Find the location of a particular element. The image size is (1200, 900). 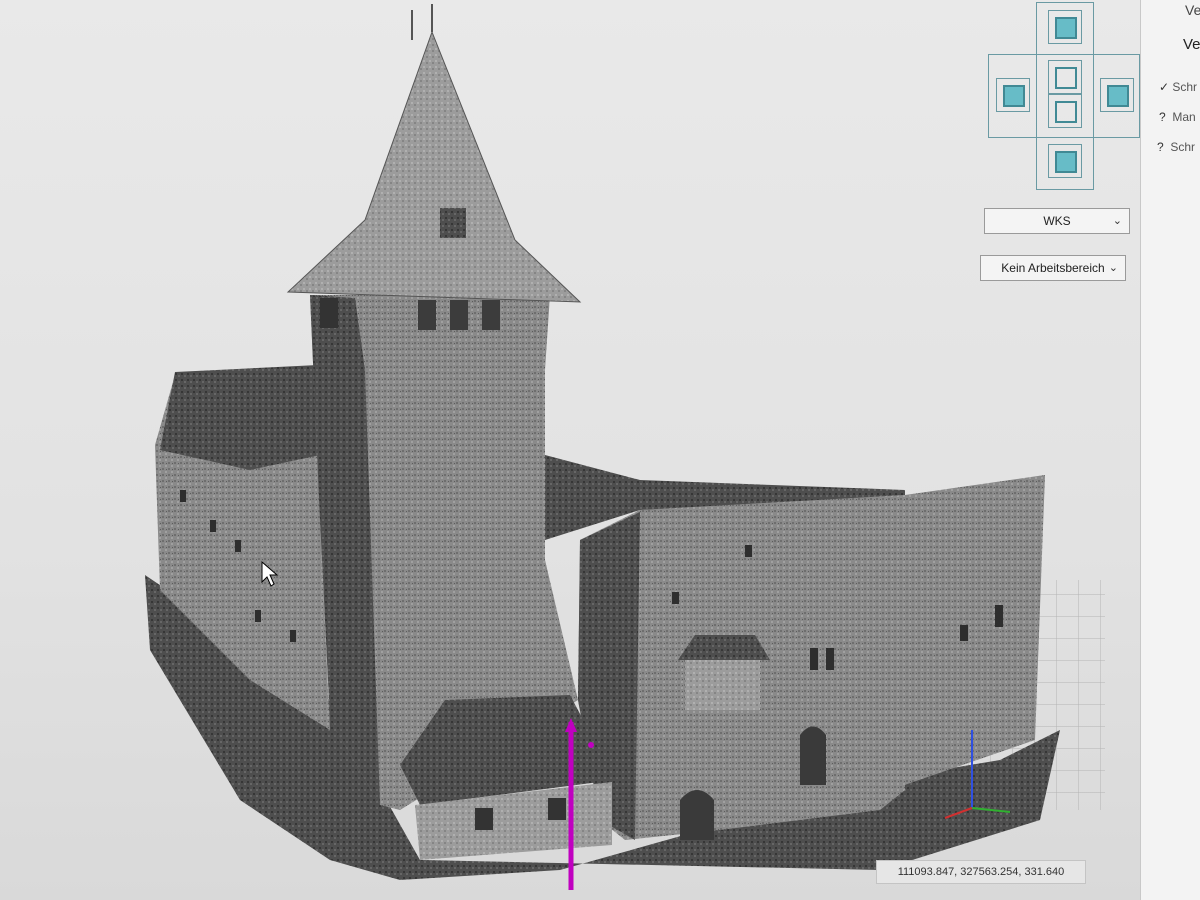

workspace-value: Kein Arbeitsbereich is located at coordinates (1053, 268).